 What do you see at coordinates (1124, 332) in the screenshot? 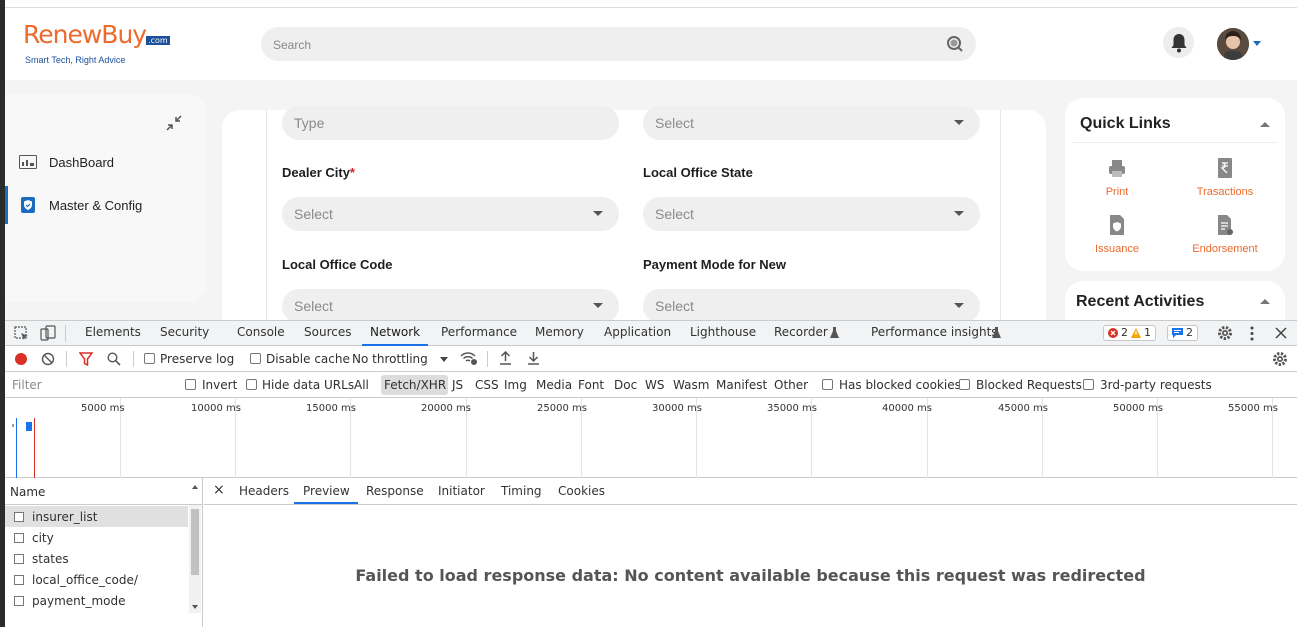
I see `error-count: 2` at bounding box center [1124, 332].